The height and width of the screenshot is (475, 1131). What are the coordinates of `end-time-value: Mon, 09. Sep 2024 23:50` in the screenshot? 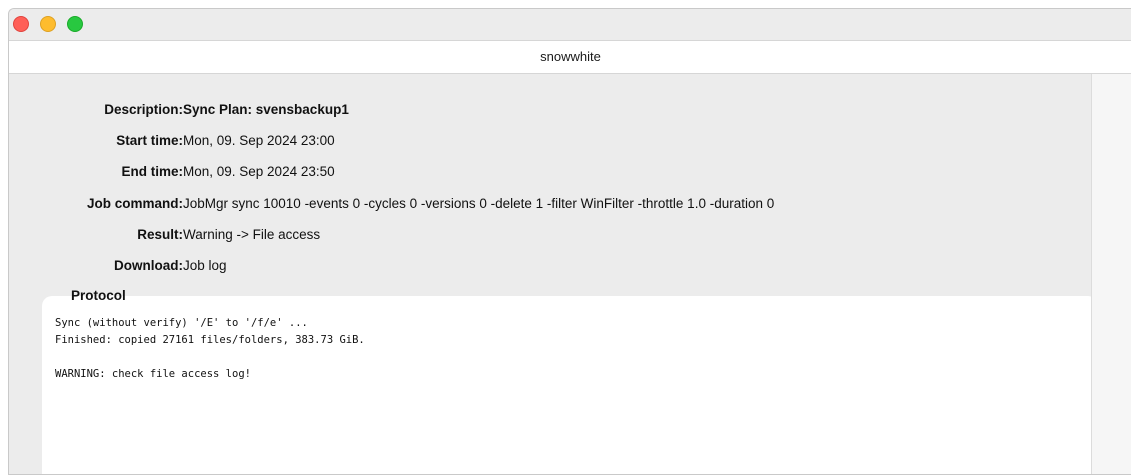 It's located at (259, 171).